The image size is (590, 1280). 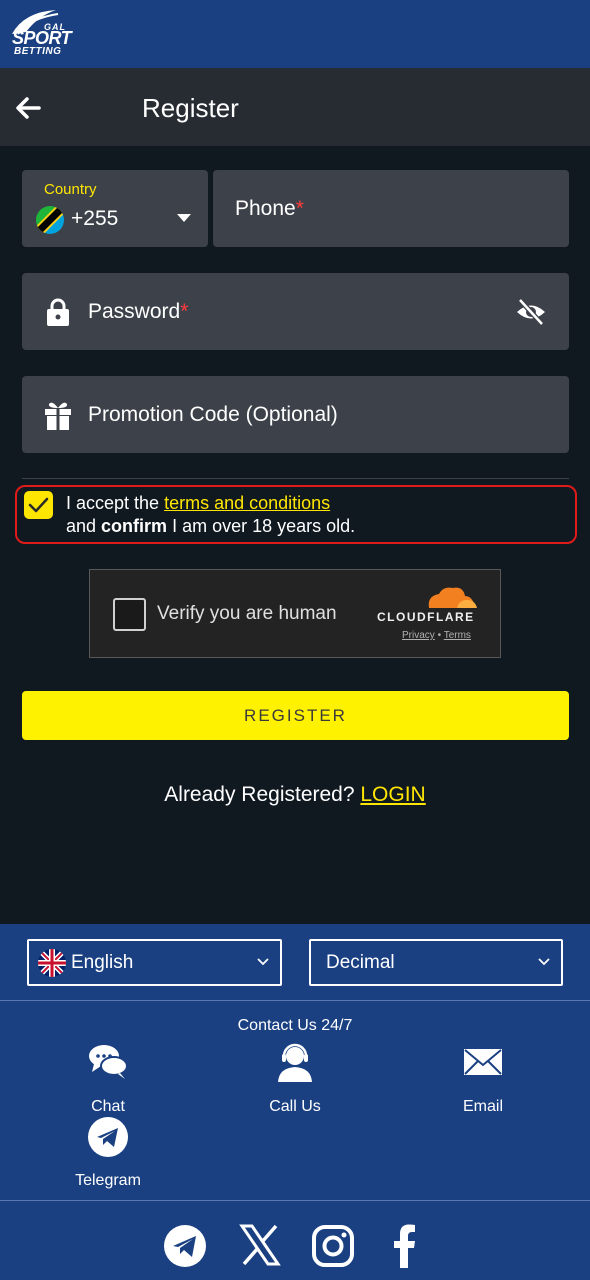 What do you see at coordinates (295, 478) in the screenshot?
I see `form-divider` at bounding box center [295, 478].